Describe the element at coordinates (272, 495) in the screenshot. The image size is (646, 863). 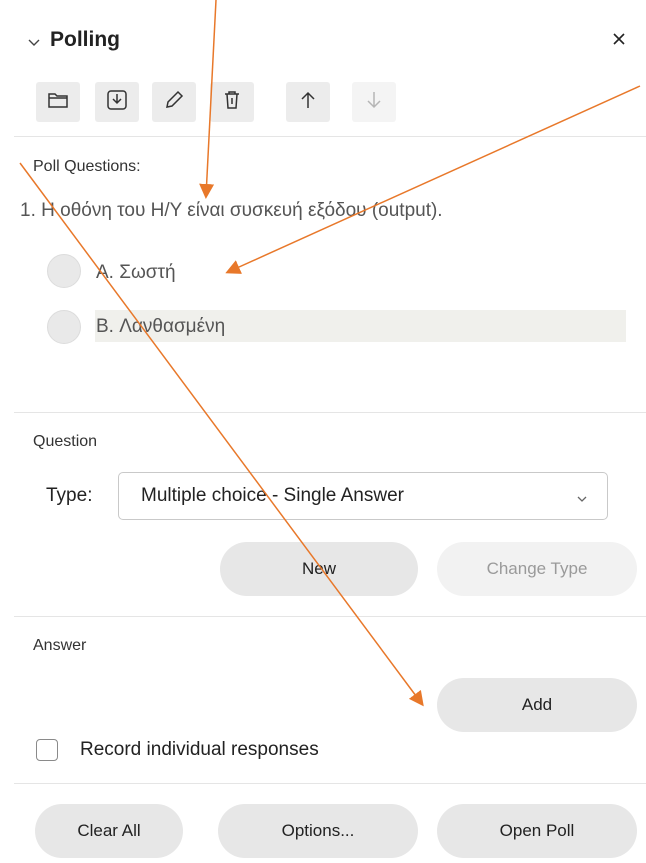
I see `question-type-value: Multiple choice - Single Answer` at that location.